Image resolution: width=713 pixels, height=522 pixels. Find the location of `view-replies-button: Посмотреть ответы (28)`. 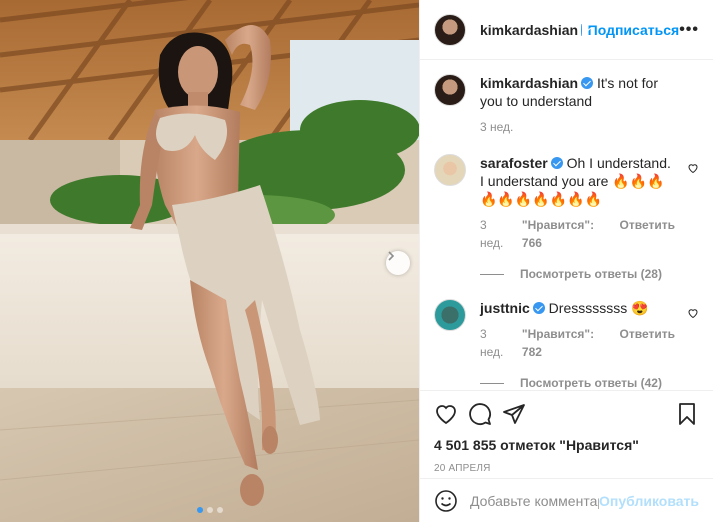

view-replies-button: Посмотреть ответы (28) is located at coordinates (589, 274).